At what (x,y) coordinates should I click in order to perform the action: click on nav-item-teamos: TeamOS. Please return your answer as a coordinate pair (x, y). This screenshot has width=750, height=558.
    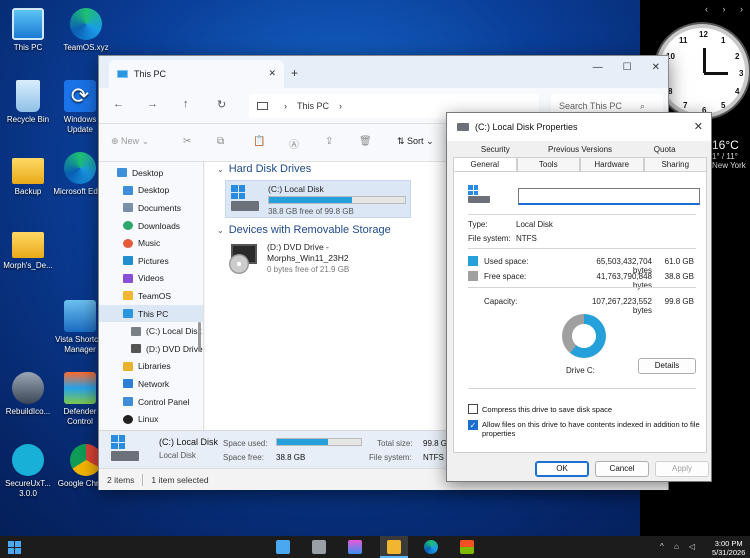
    Looking at the image, I should click on (151, 296).